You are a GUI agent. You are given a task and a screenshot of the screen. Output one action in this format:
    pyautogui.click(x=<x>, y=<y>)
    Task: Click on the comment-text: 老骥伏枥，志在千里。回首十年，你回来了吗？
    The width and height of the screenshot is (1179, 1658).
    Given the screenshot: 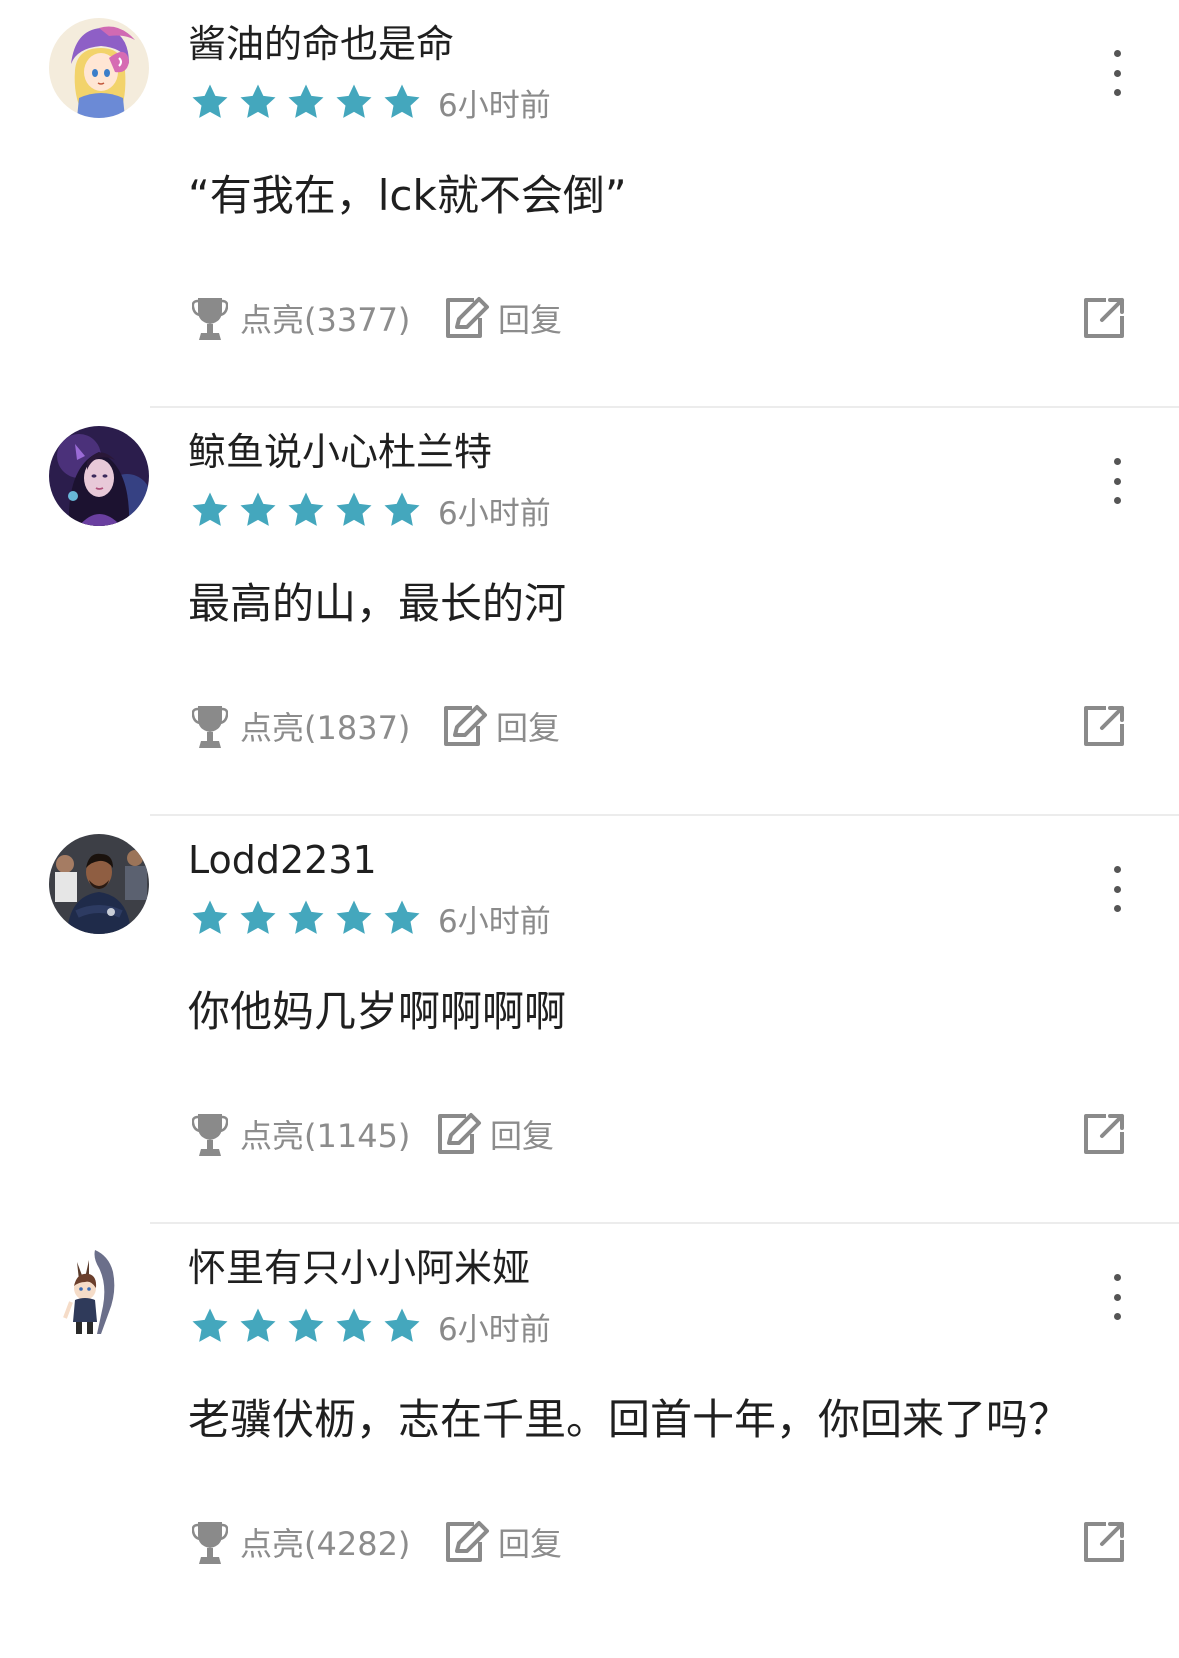 What is the action you would take?
    pyautogui.click(x=629, y=1419)
    